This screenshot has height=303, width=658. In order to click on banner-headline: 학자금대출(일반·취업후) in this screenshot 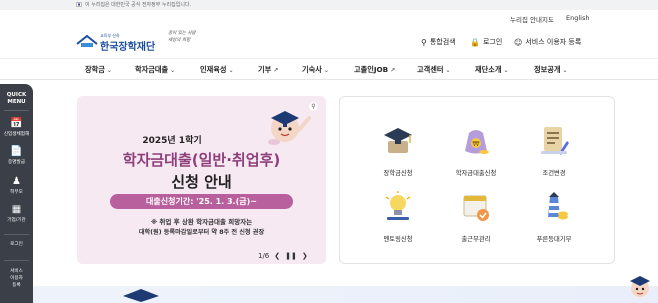, I will do `click(201, 160)`.